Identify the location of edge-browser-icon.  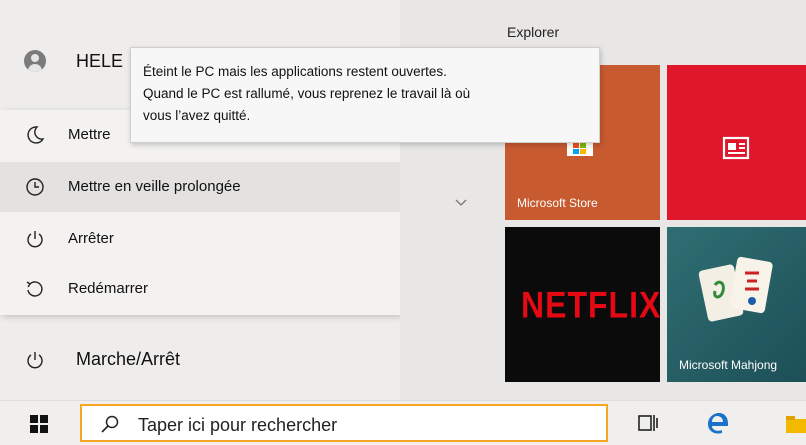
(718, 423).